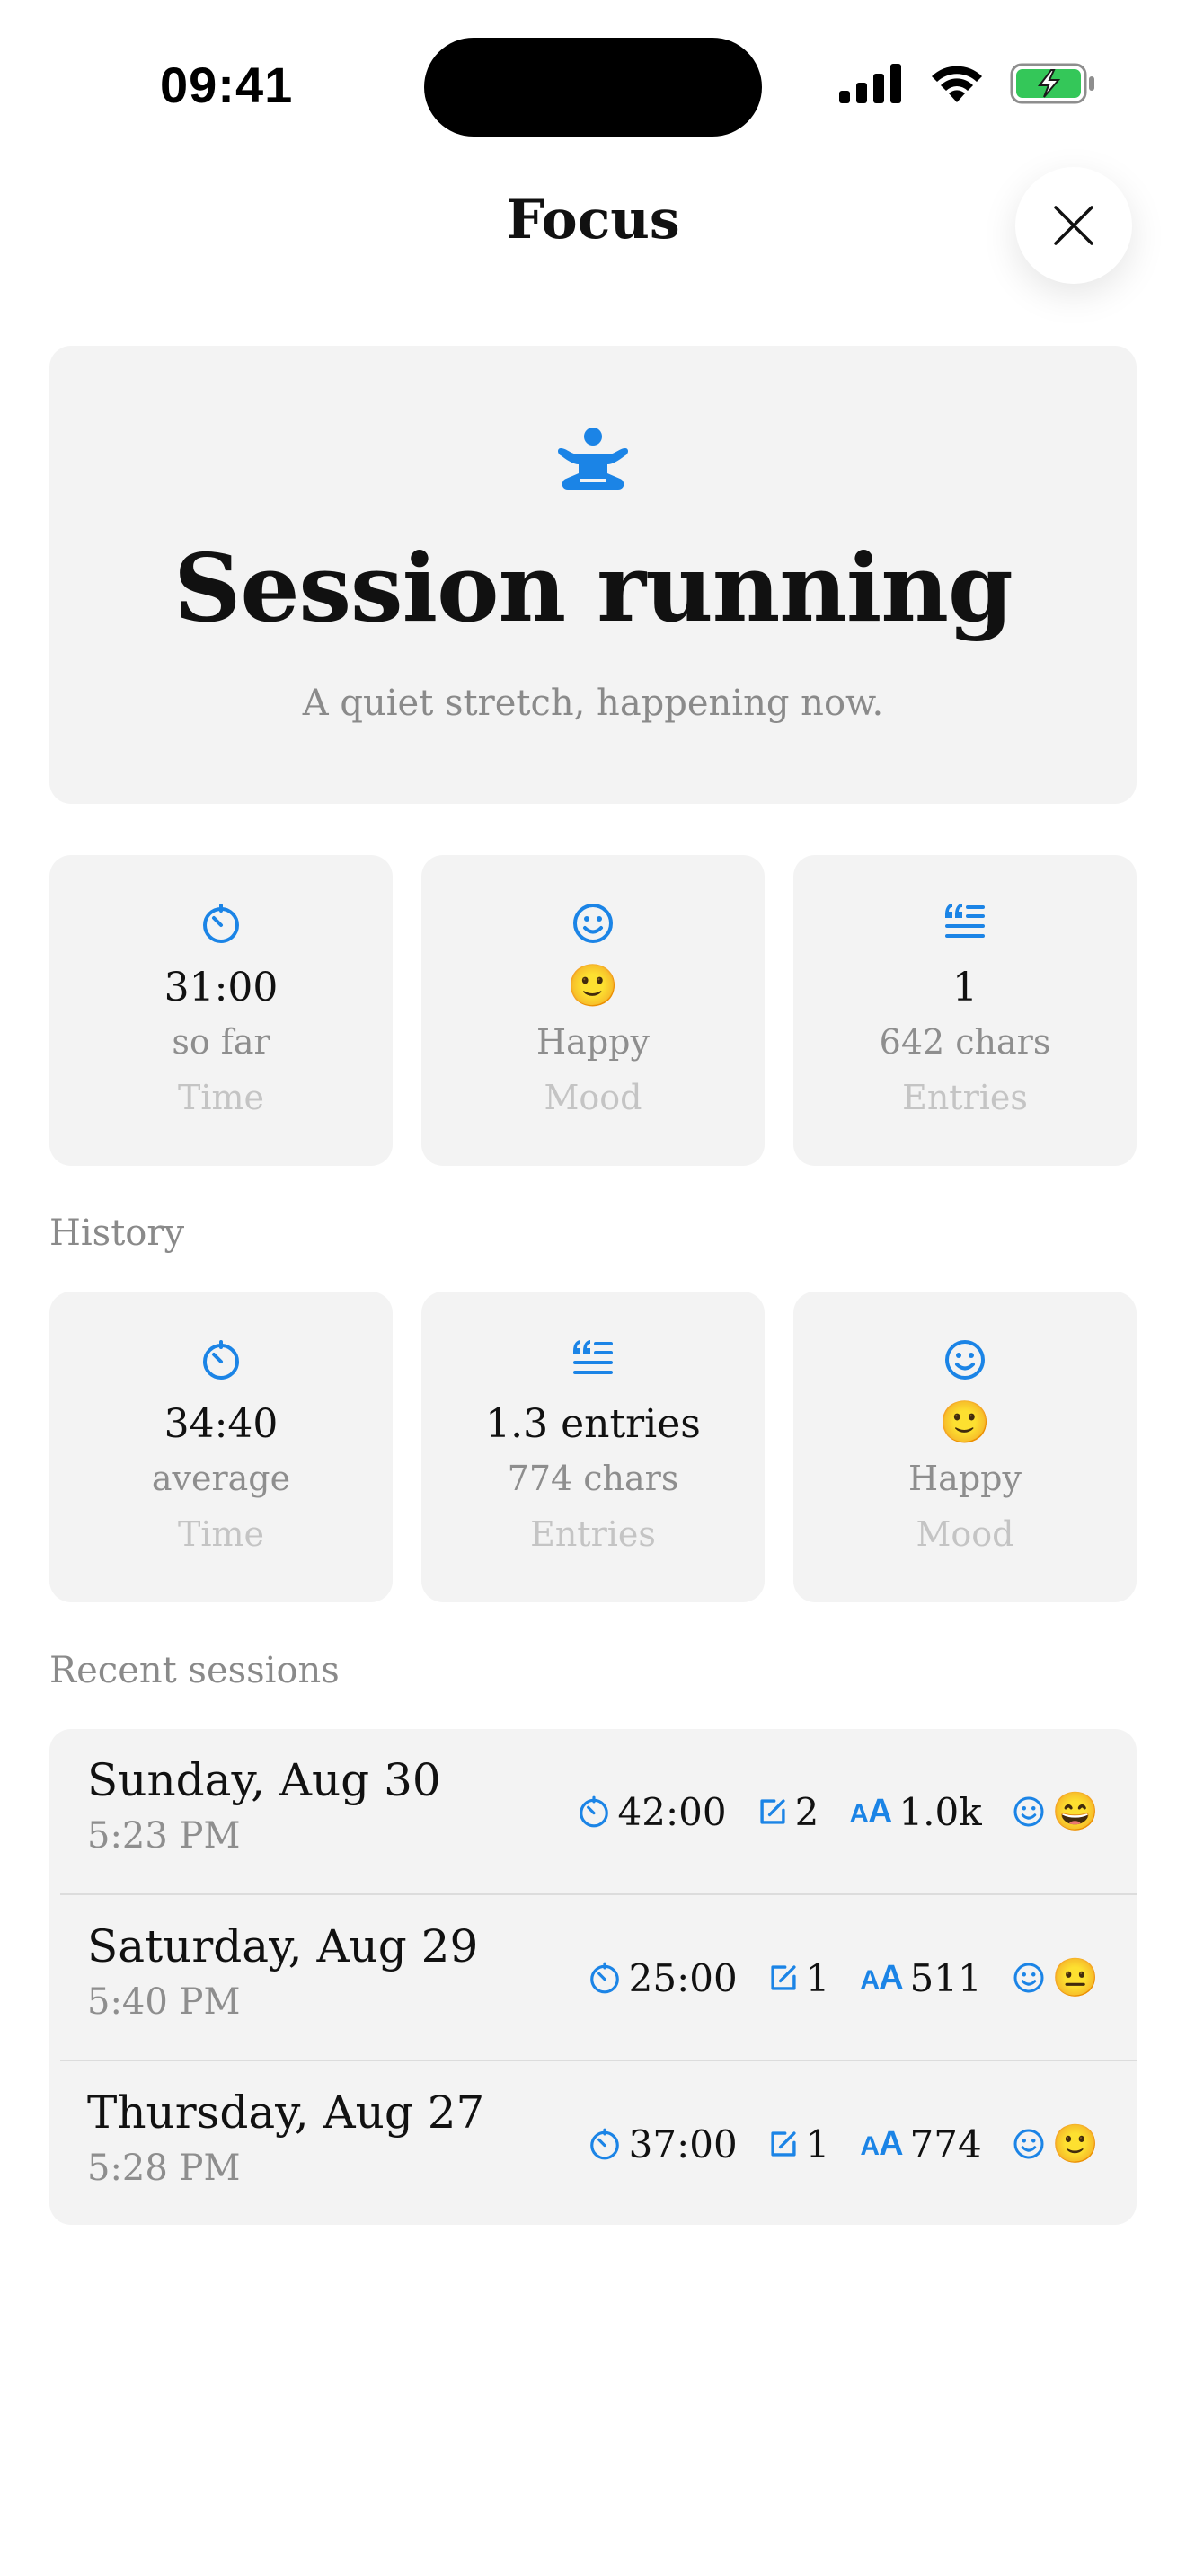  I want to click on page-title: Focus, so click(593, 220).